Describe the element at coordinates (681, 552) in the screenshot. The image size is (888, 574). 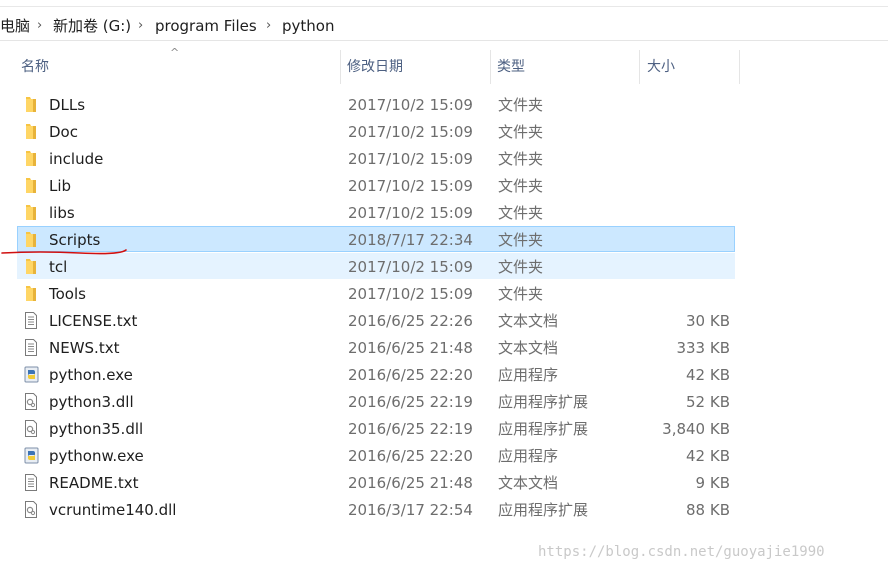
I see `watermark: https://blog.csdn.net/guoyajie1990` at that location.